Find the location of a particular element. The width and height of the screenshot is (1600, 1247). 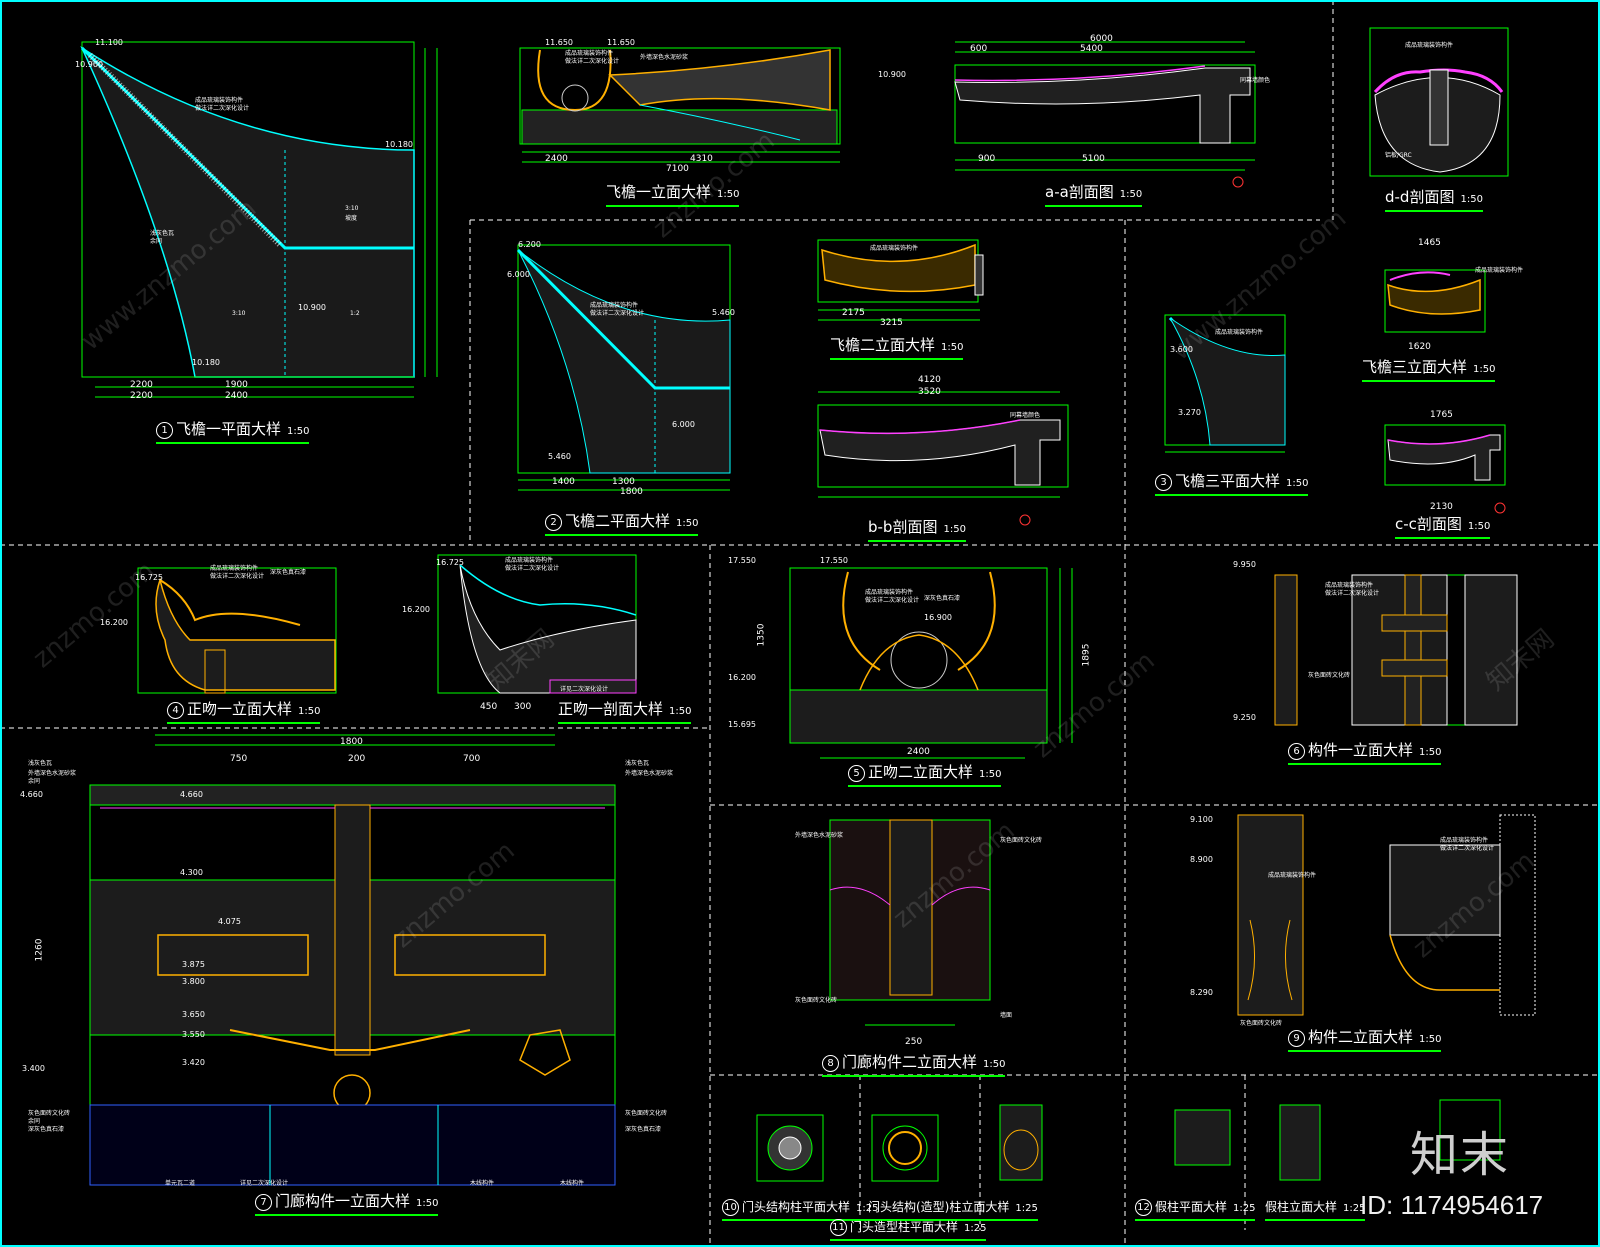

title-ridge-2-elev: 5 正吻二立面大样 1:50 is located at coordinates (925, 775).